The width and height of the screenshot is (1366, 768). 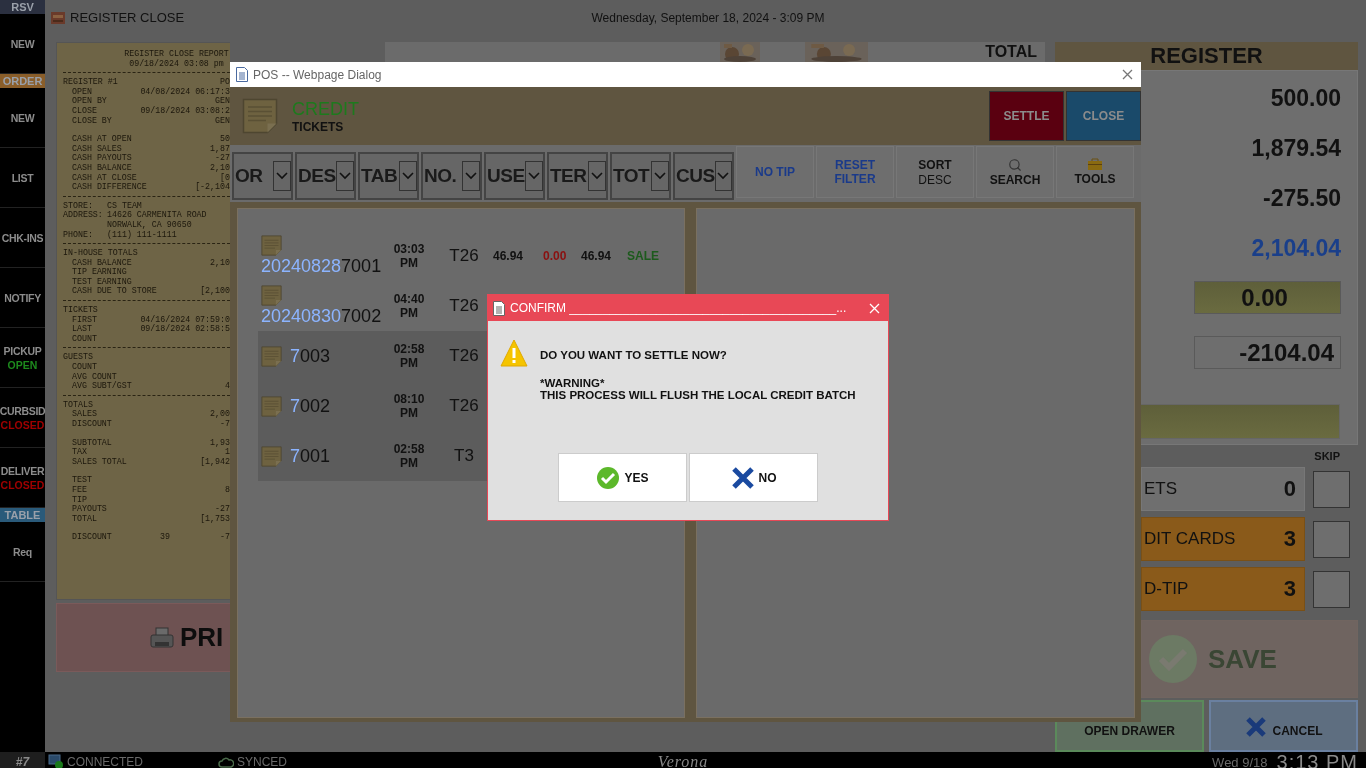 What do you see at coordinates (226, 762) in the screenshot?
I see `cloud-icon` at bounding box center [226, 762].